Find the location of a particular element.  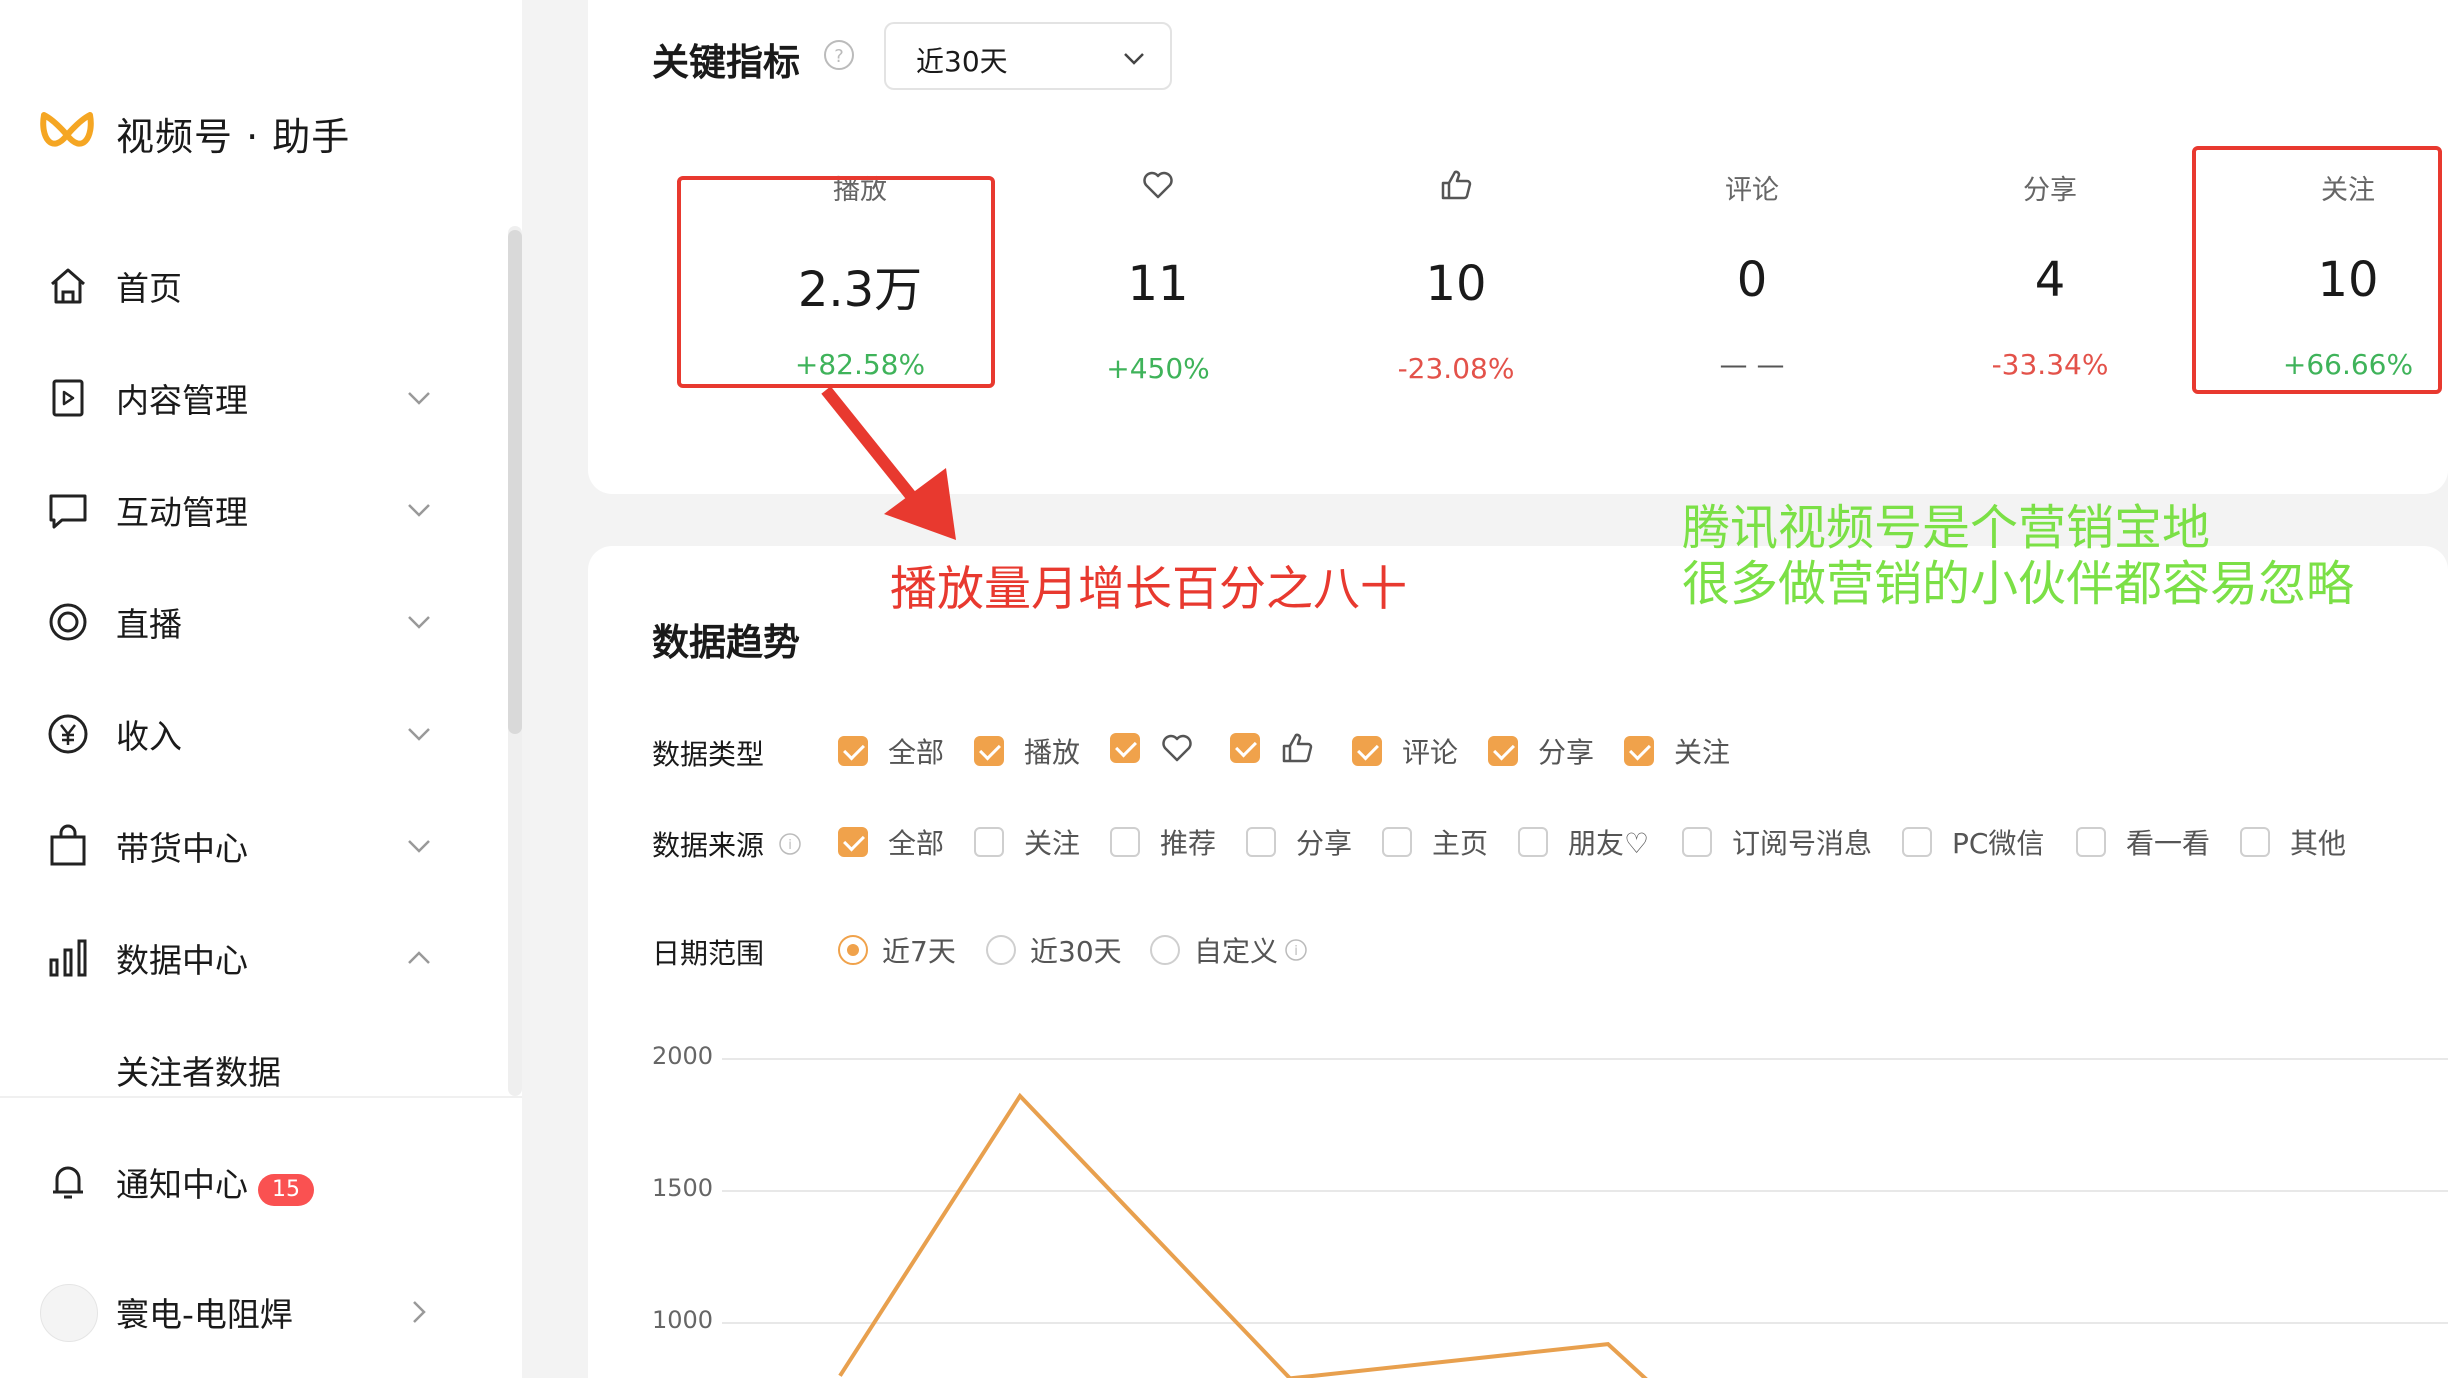

highlight-box-follows is located at coordinates (2317, 270).